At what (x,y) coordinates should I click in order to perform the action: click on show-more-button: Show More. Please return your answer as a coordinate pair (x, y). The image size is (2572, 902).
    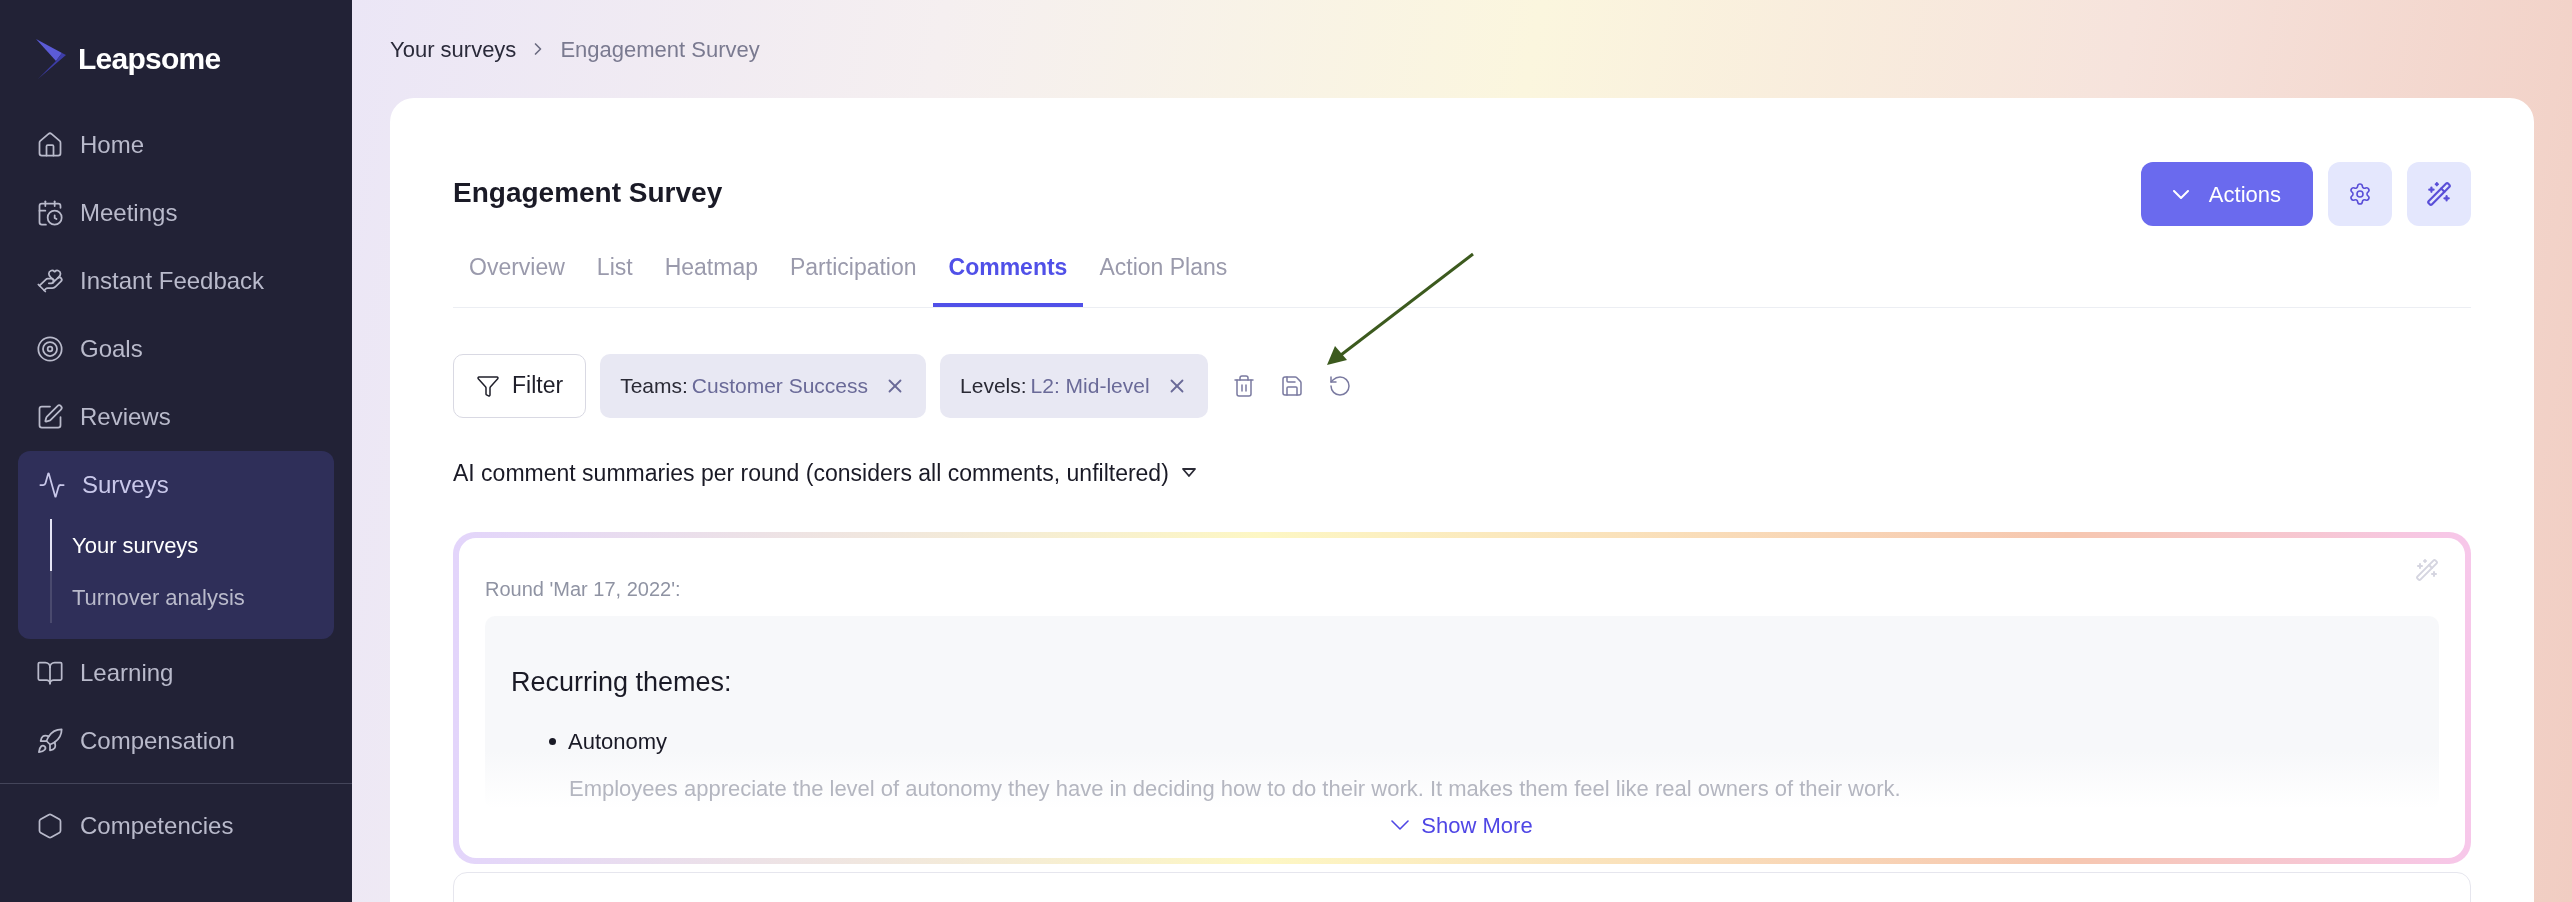
    Looking at the image, I should click on (1462, 829).